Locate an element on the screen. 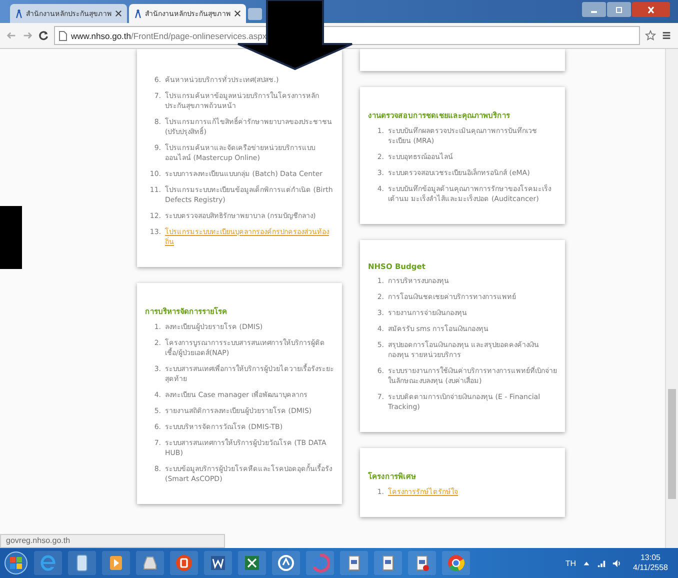 Image resolution: width=678 pixels, height=578 pixels. scrollbar is located at coordinates (671, 298).